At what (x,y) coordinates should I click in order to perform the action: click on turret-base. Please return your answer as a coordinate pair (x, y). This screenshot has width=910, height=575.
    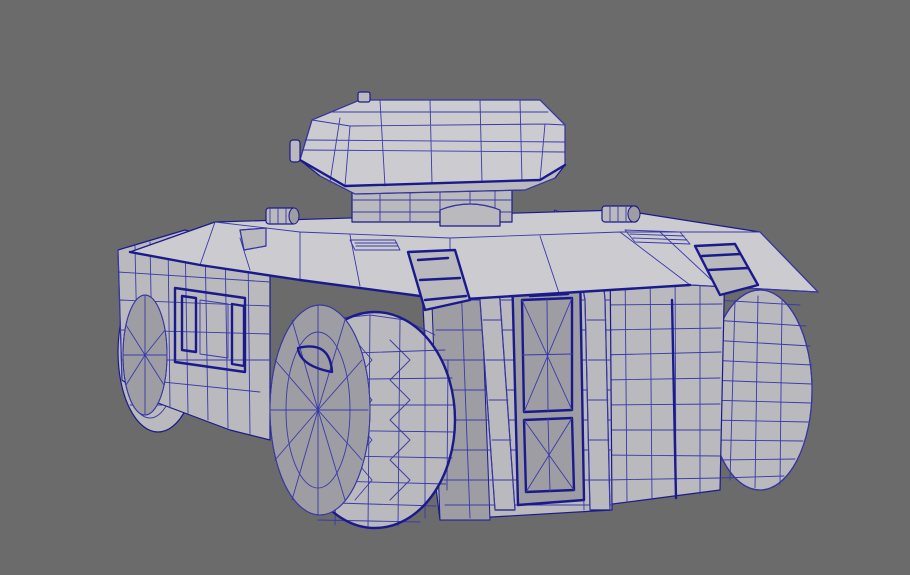
    Looking at the image, I should click on (432, 208).